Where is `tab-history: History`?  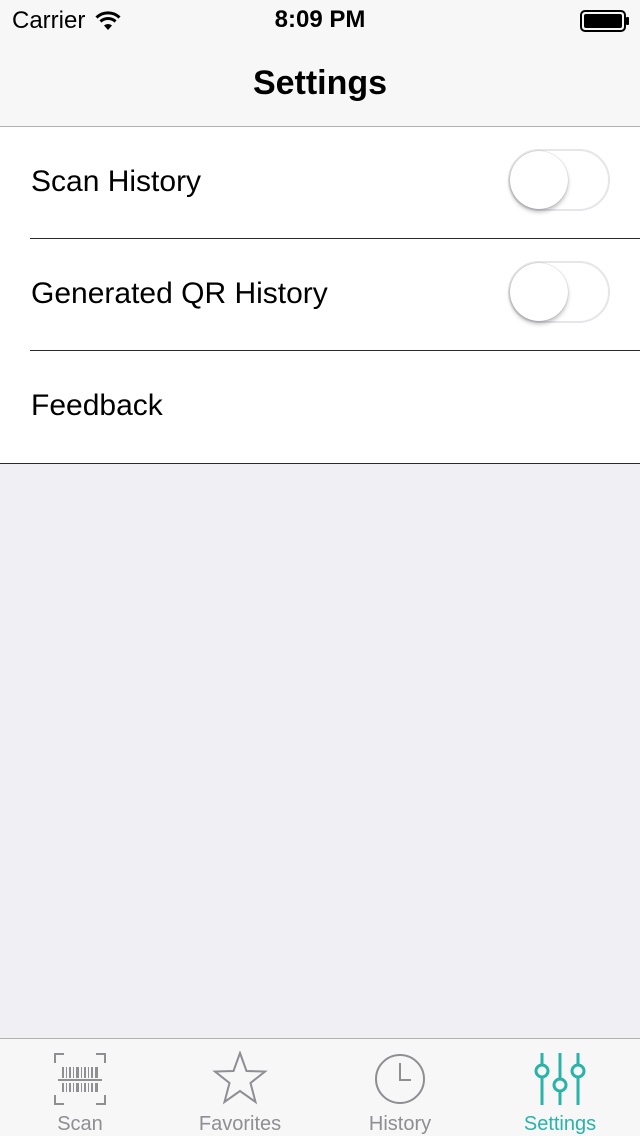 tab-history: History is located at coordinates (400, 1087).